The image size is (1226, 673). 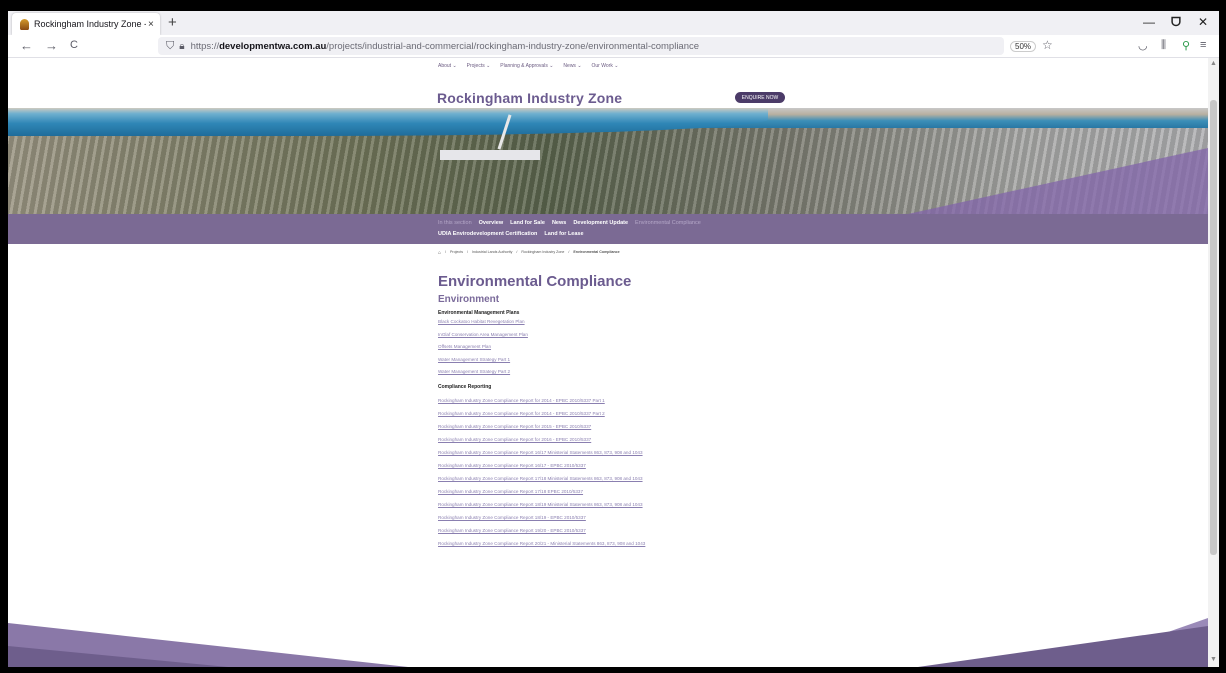 I want to click on tab-close-icon: ×, so click(x=151, y=24).